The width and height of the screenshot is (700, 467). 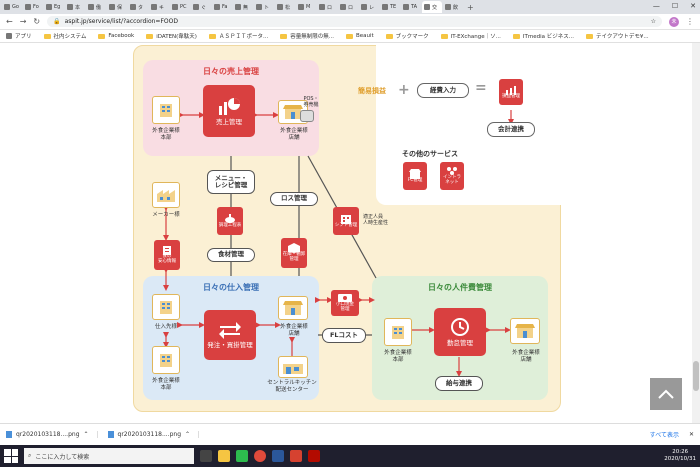 I want to click on fc-management-label: FC管理, so click(x=415, y=180).